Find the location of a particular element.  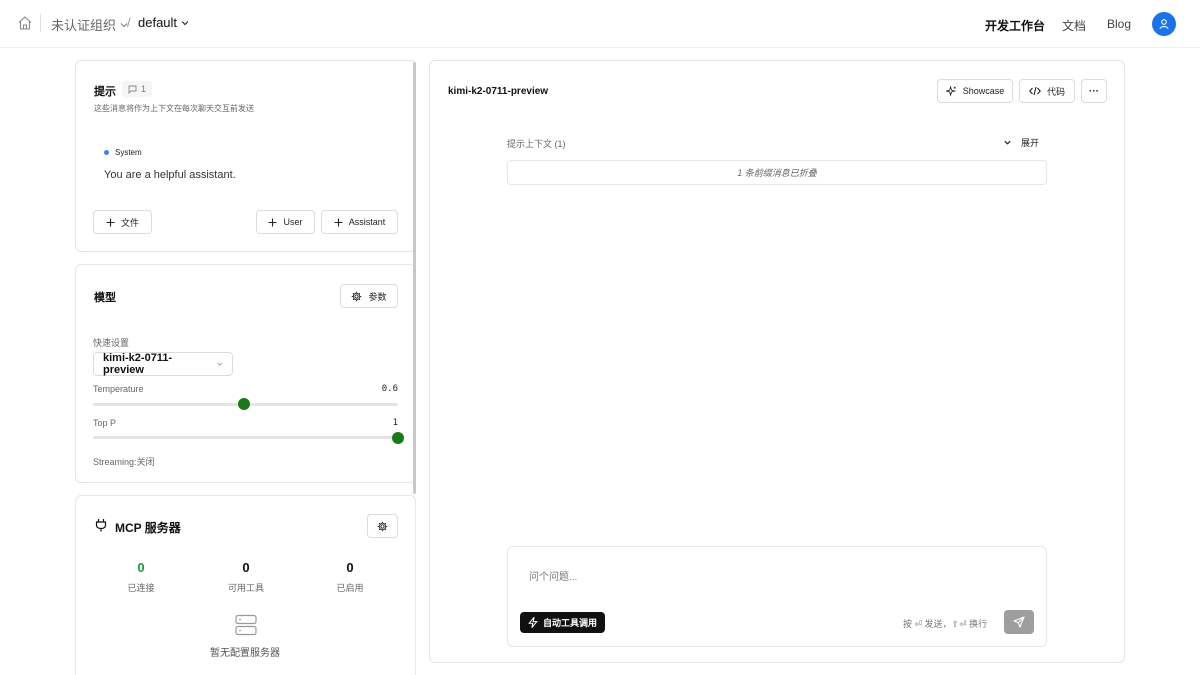

home-icon is located at coordinates (25, 23).